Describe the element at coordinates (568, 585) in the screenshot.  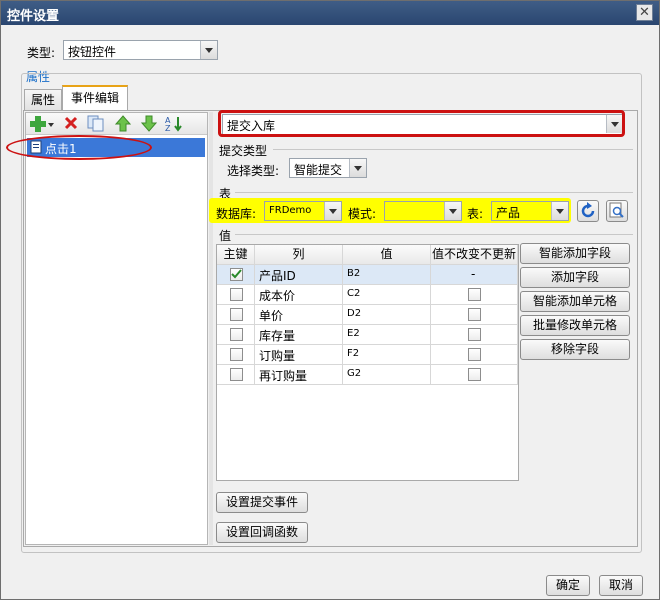
I see `ok-button: 确定` at that location.